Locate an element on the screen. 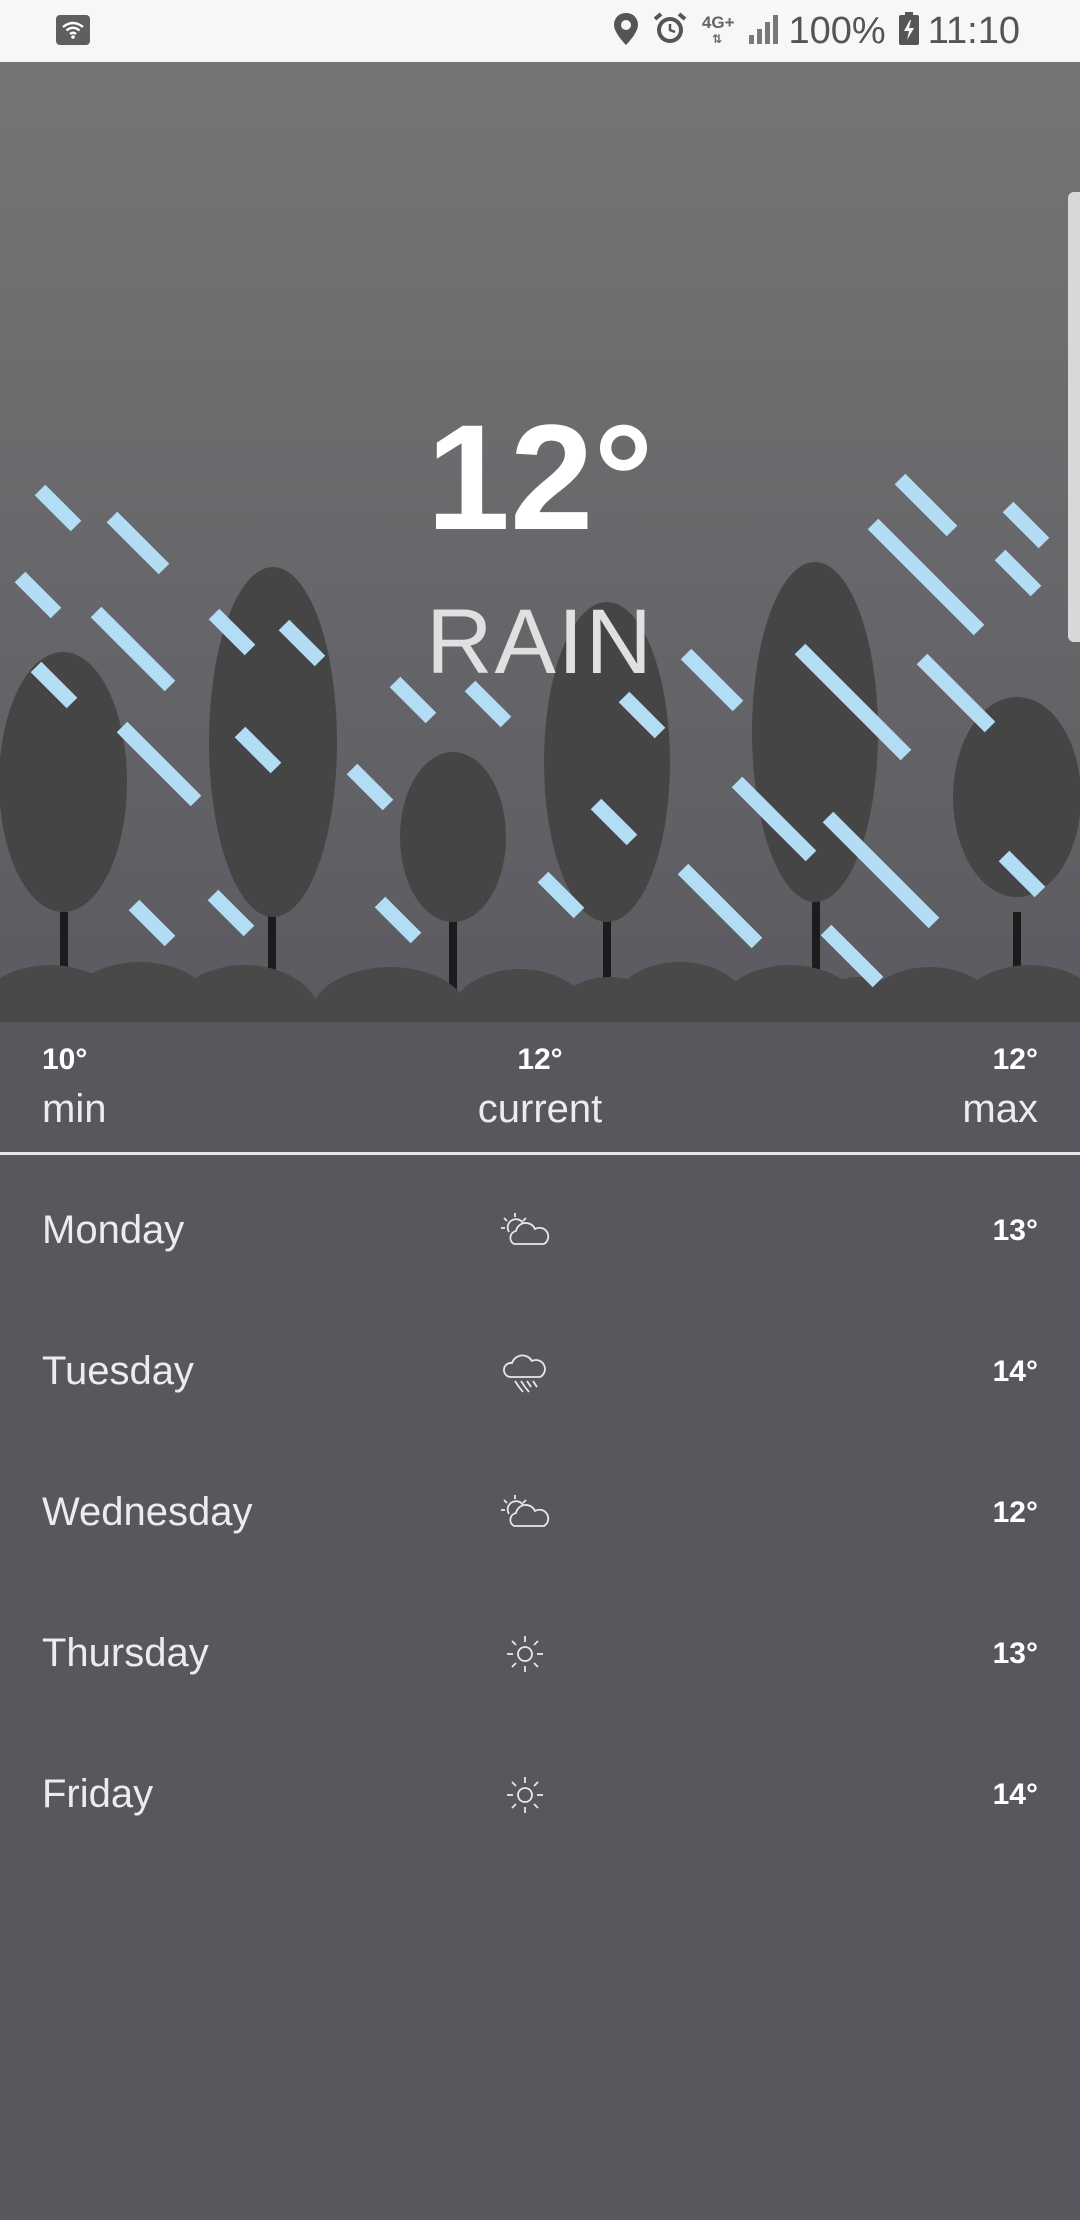  forecast-day: Thursday is located at coordinates (125, 1653).